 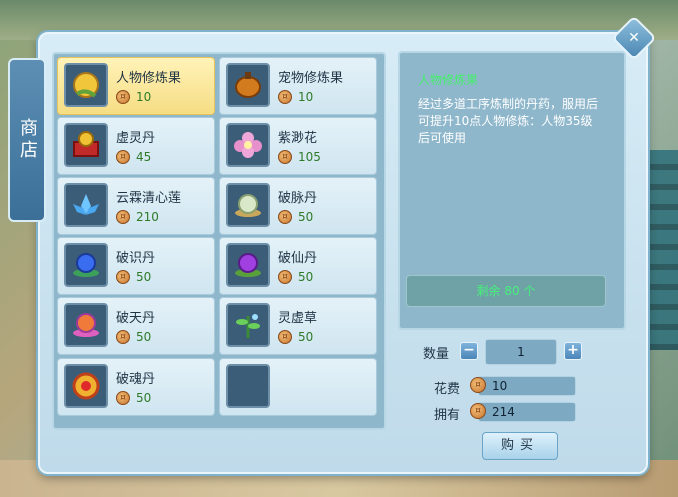 I want to click on cultivation-fruit-icon, so click(x=86, y=85).